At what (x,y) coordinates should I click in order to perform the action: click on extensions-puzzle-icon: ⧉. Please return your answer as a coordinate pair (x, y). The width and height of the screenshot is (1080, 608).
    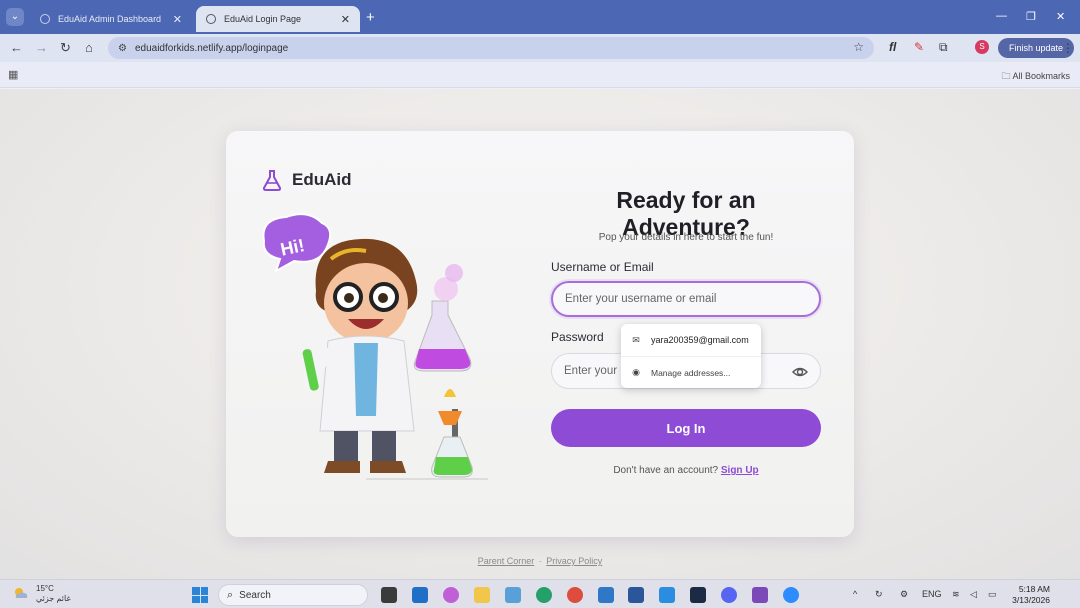
    Looking at the image, I should click on (943, 47).